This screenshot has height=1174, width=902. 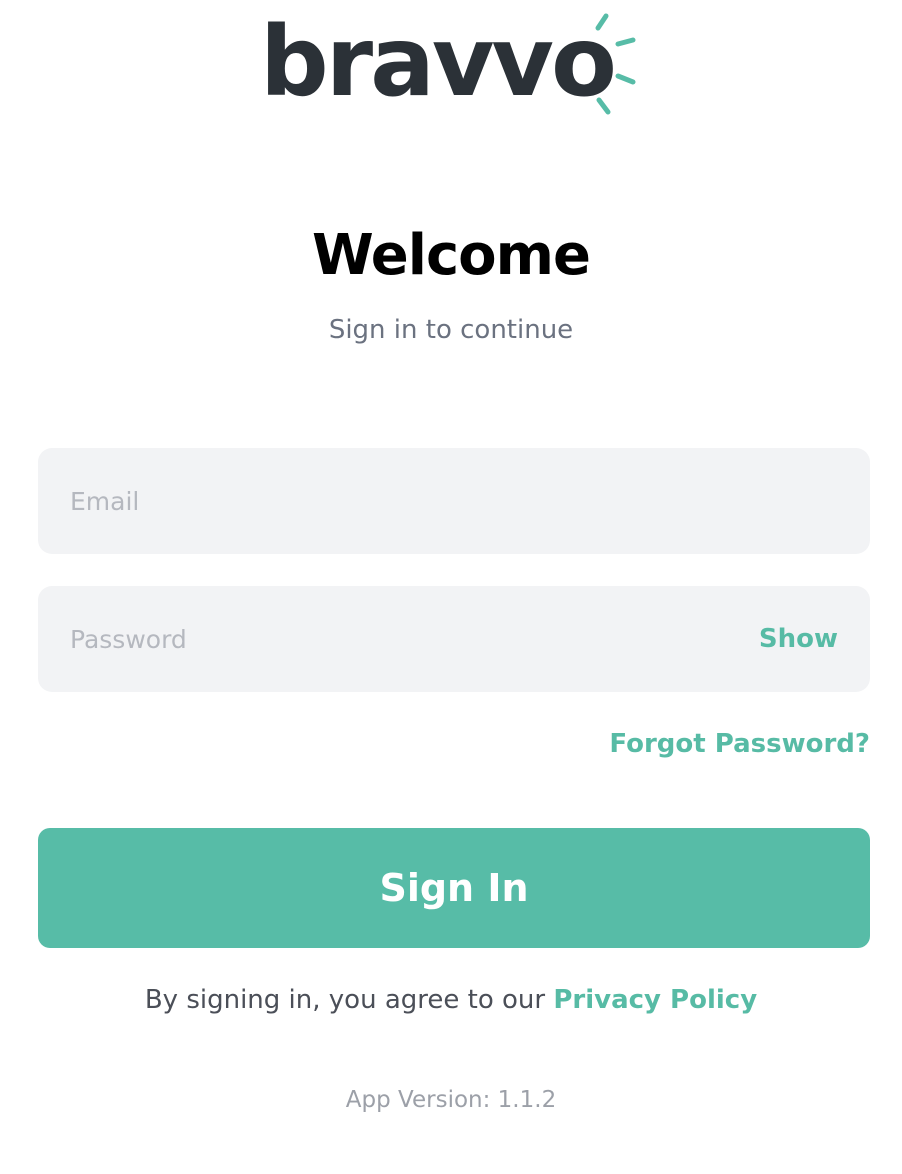 What do you see at coordinates (451, 1100) in the screenshot?
I see `app-version: App Version: 1.1.2` at bounding box center [451, 1100].